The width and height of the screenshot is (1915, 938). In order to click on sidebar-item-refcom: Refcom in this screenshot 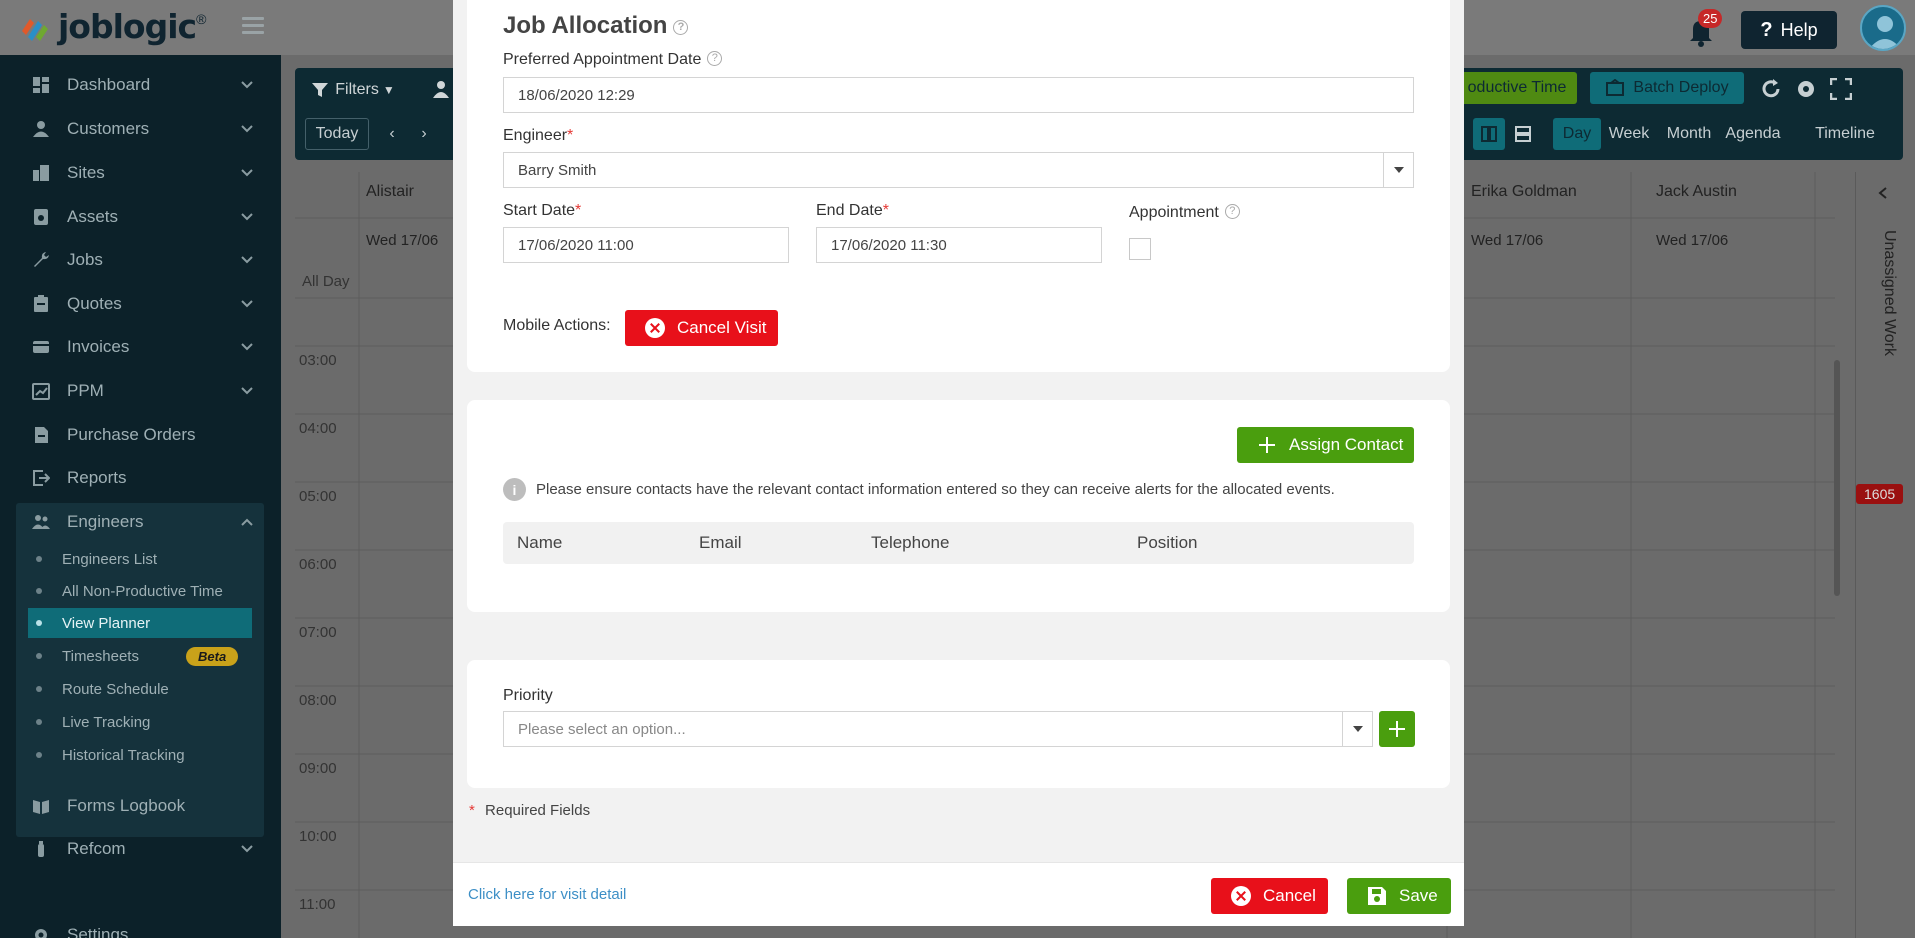, I will do `click(140, 849)`.